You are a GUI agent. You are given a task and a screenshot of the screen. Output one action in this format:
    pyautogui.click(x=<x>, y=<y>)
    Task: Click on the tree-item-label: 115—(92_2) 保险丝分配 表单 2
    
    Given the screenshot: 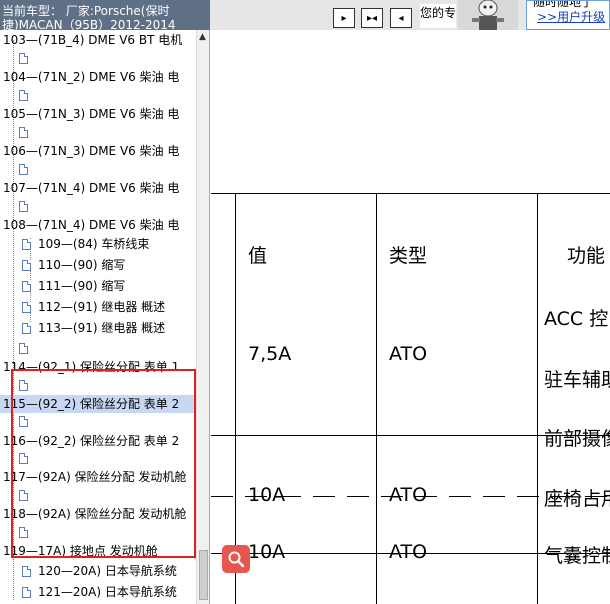 What is the action you would take?
    pyautogui.click(x=91, y=404)
    